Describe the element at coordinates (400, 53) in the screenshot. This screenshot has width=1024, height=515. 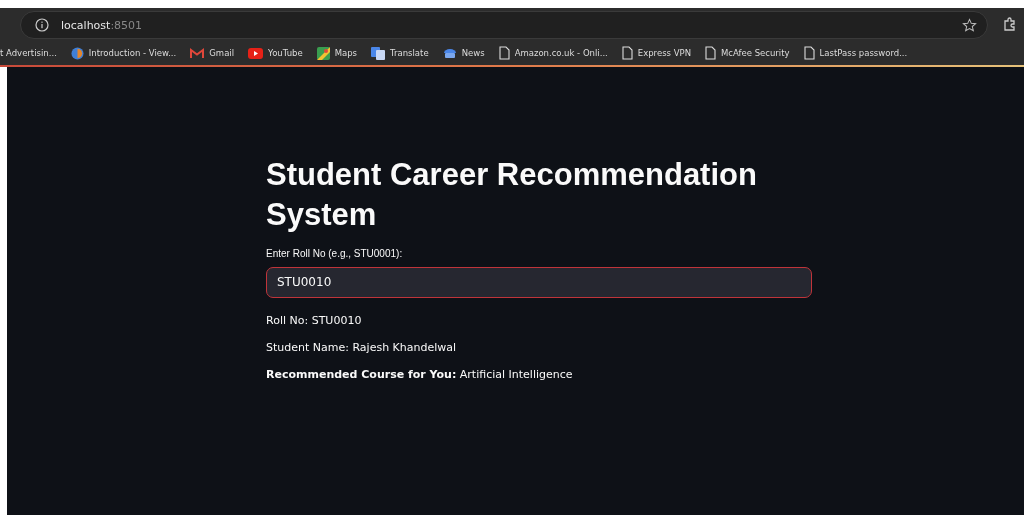
I see `bookmark: Translate` at that location.